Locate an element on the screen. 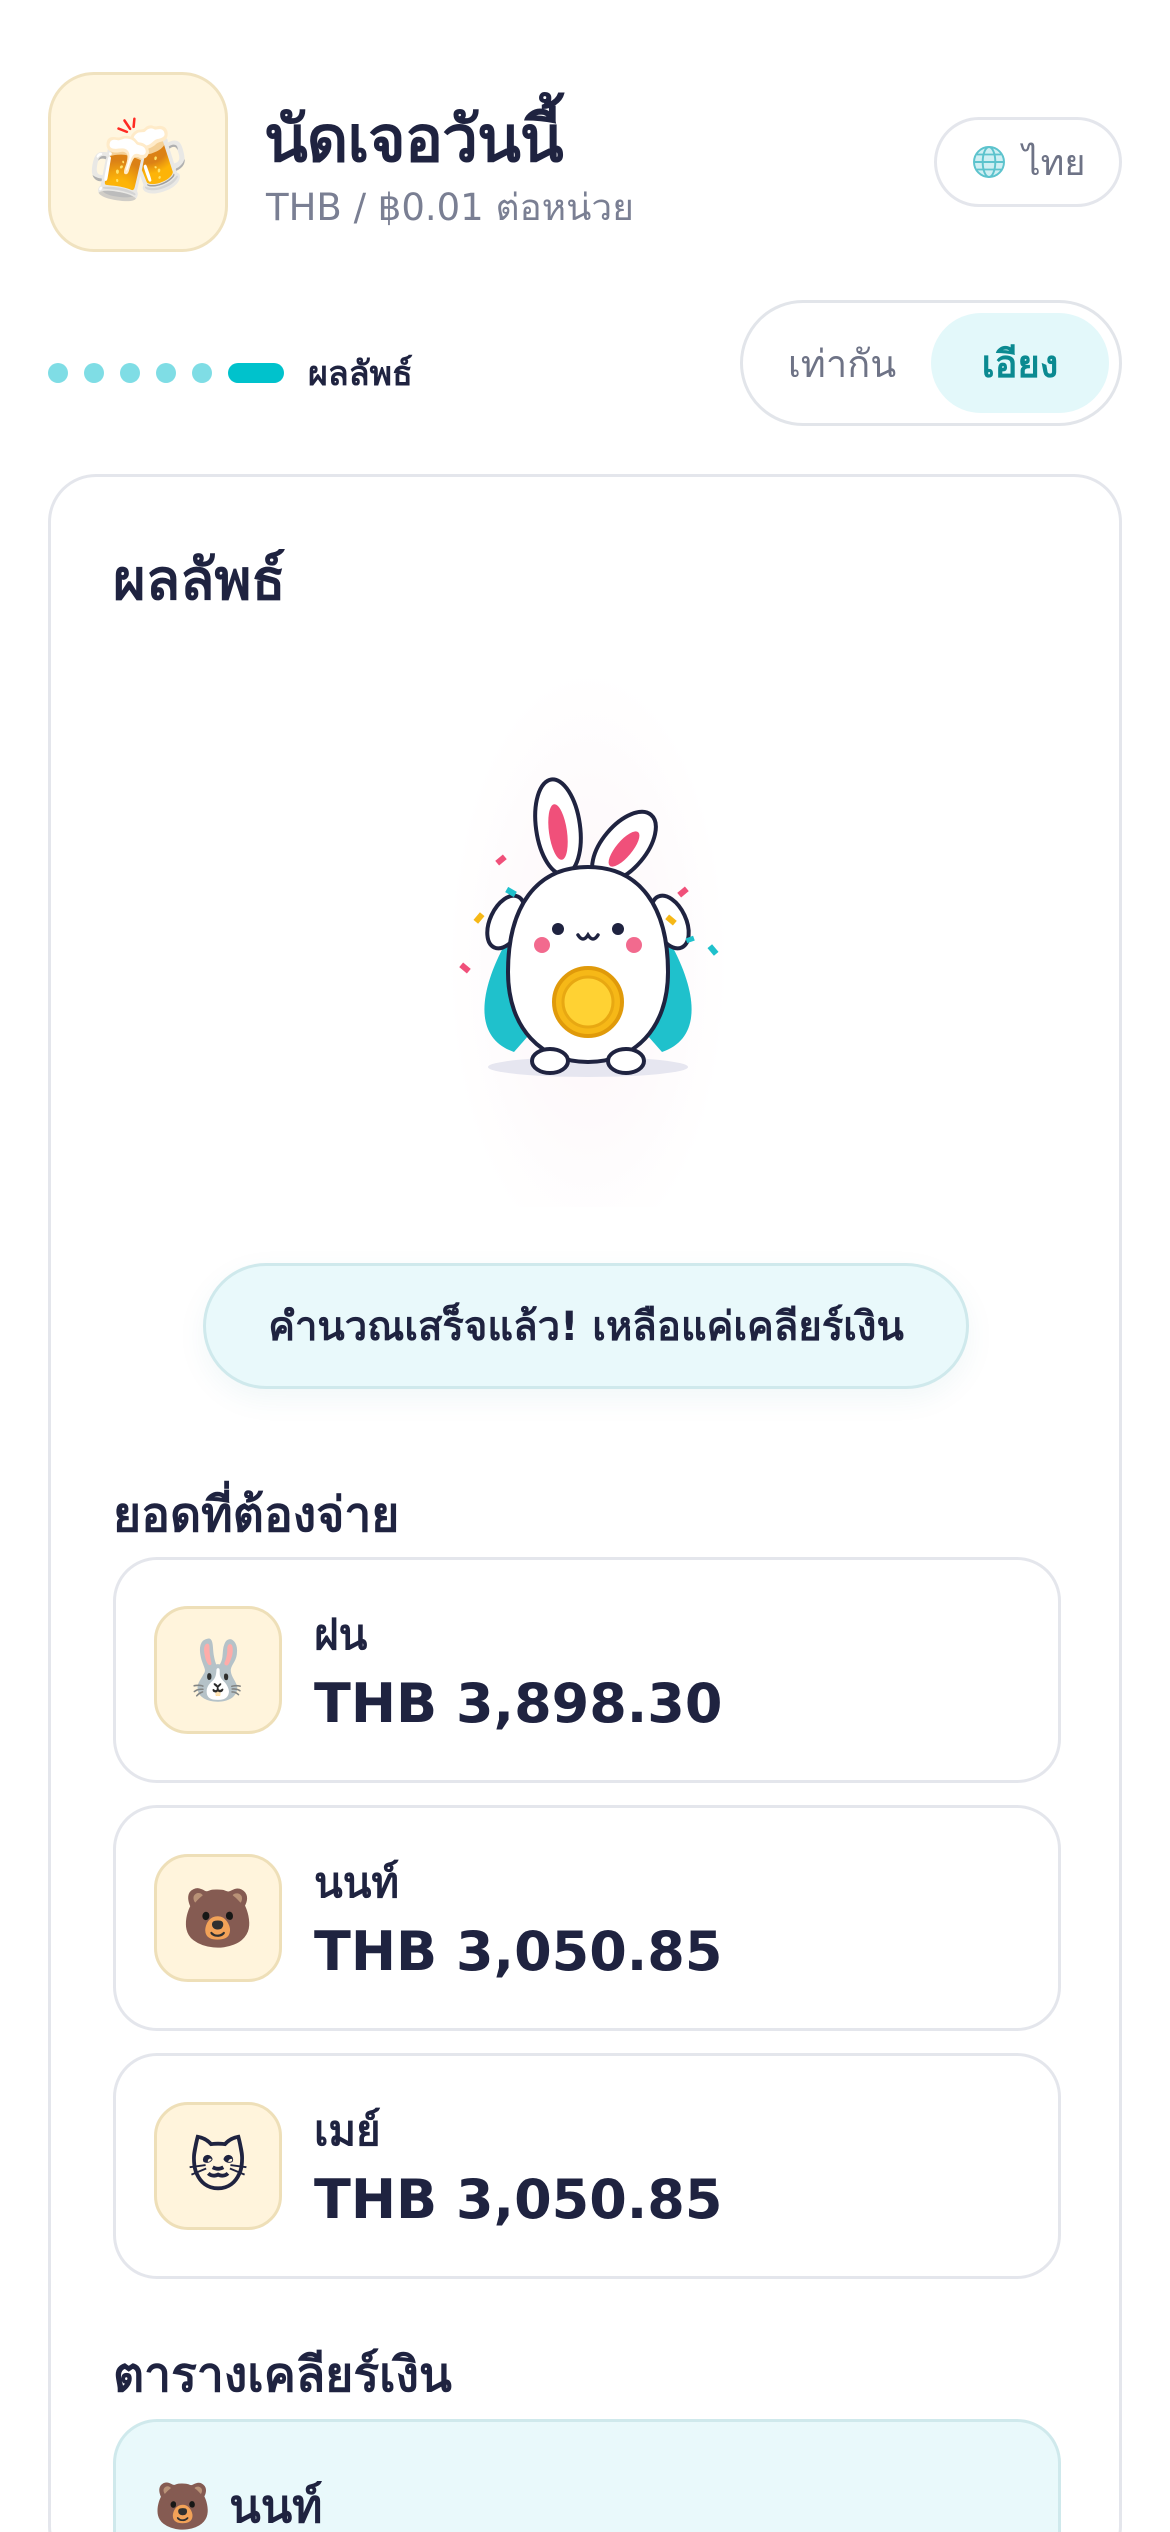 This screenshot has height=2532, width=1170. settlement-payer: 🐻 นนท์ is located at coordinates (238, 2501).